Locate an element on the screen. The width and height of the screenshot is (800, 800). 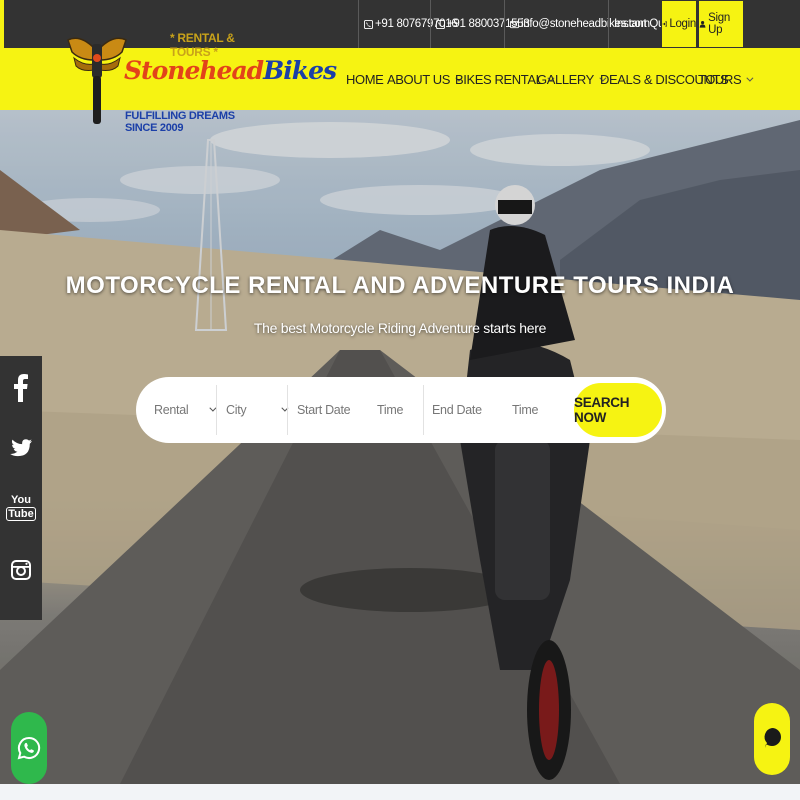
nav-item-about-us: ABOUT US is located at coordinates (425, 79).